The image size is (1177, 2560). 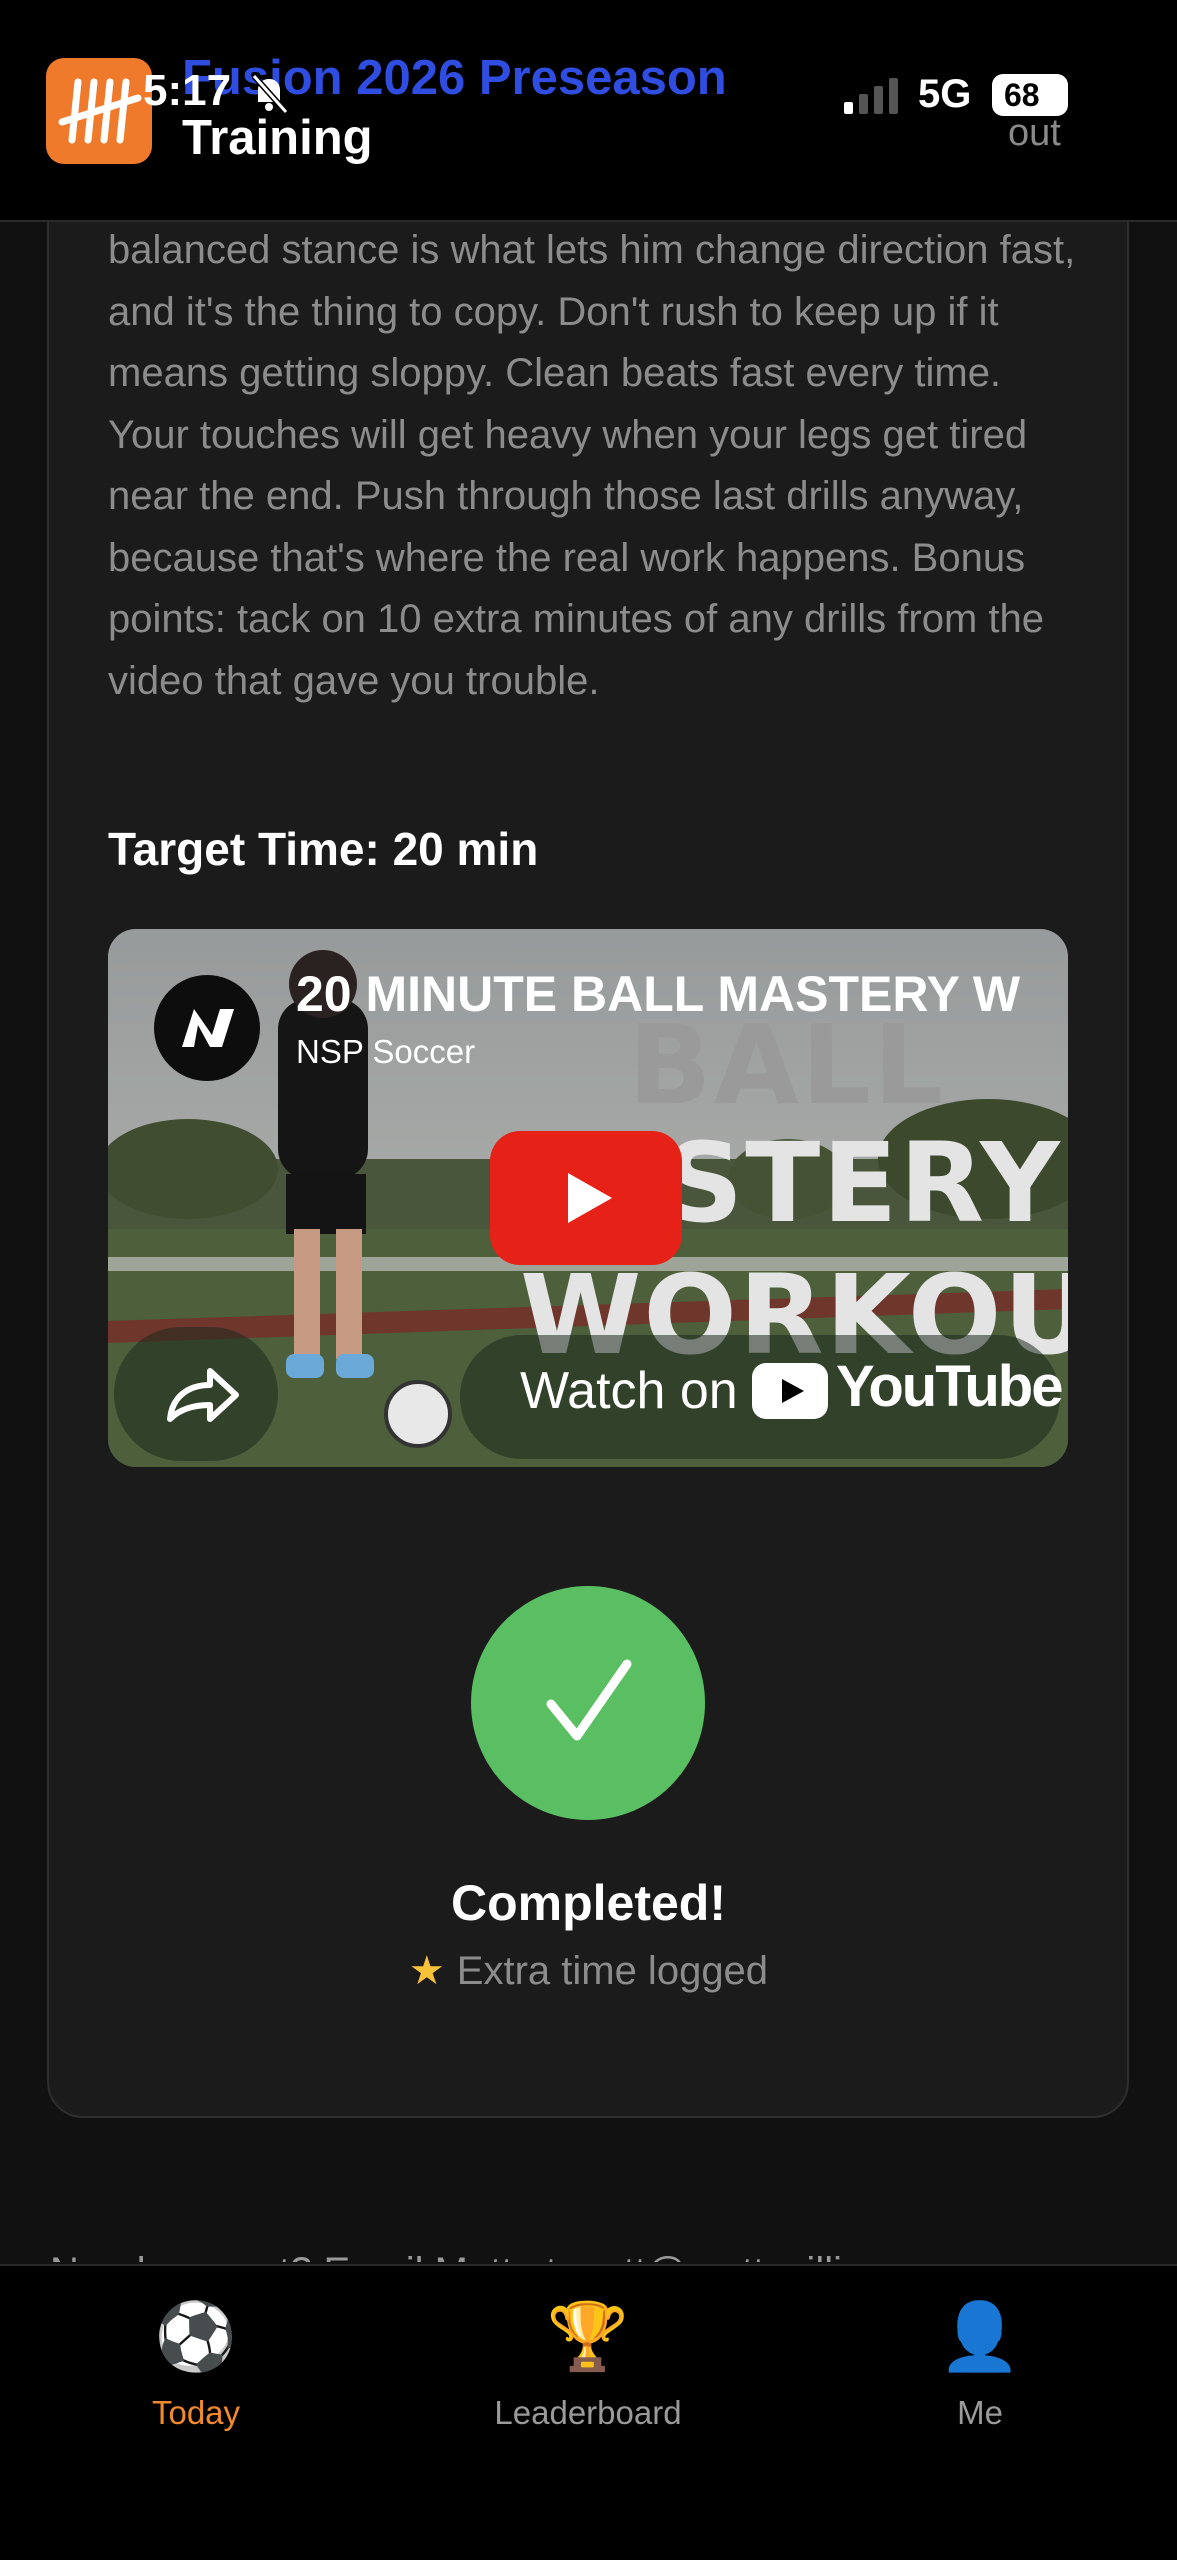 I want to click on app-logo, so click(x=99, y=111).